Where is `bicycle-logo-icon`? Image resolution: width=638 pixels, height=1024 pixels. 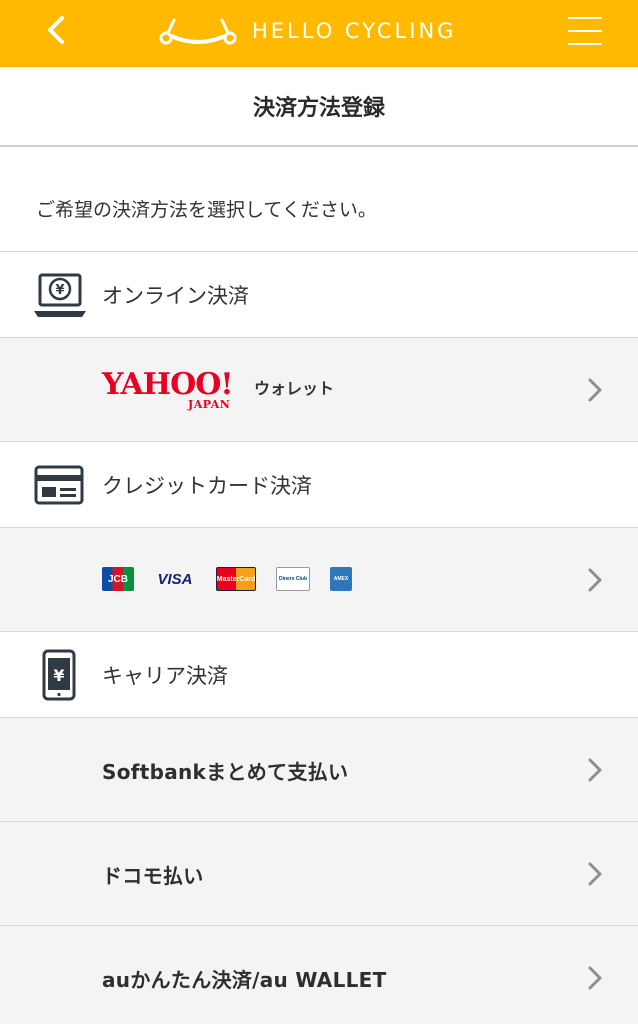 bicycle-logo-icon is located at coordinates (198, 31).